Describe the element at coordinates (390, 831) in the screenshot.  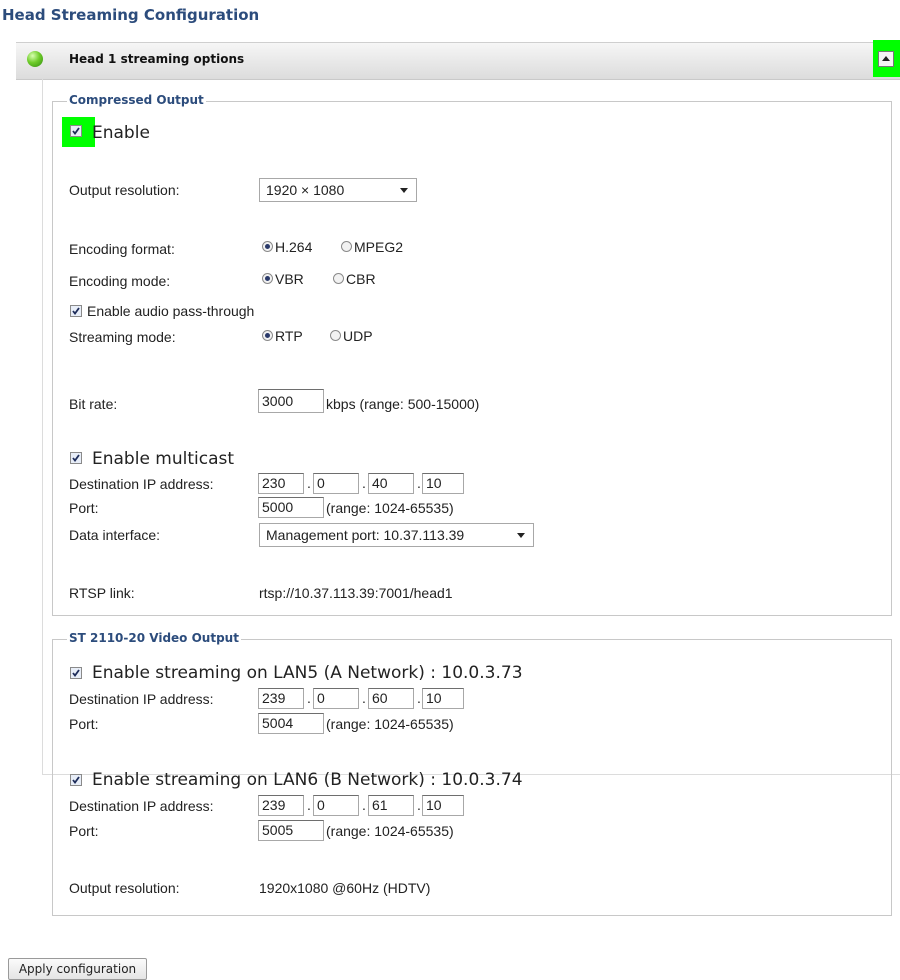
I see `lan6-port-hint: (range: 1024-65535)` at that location.